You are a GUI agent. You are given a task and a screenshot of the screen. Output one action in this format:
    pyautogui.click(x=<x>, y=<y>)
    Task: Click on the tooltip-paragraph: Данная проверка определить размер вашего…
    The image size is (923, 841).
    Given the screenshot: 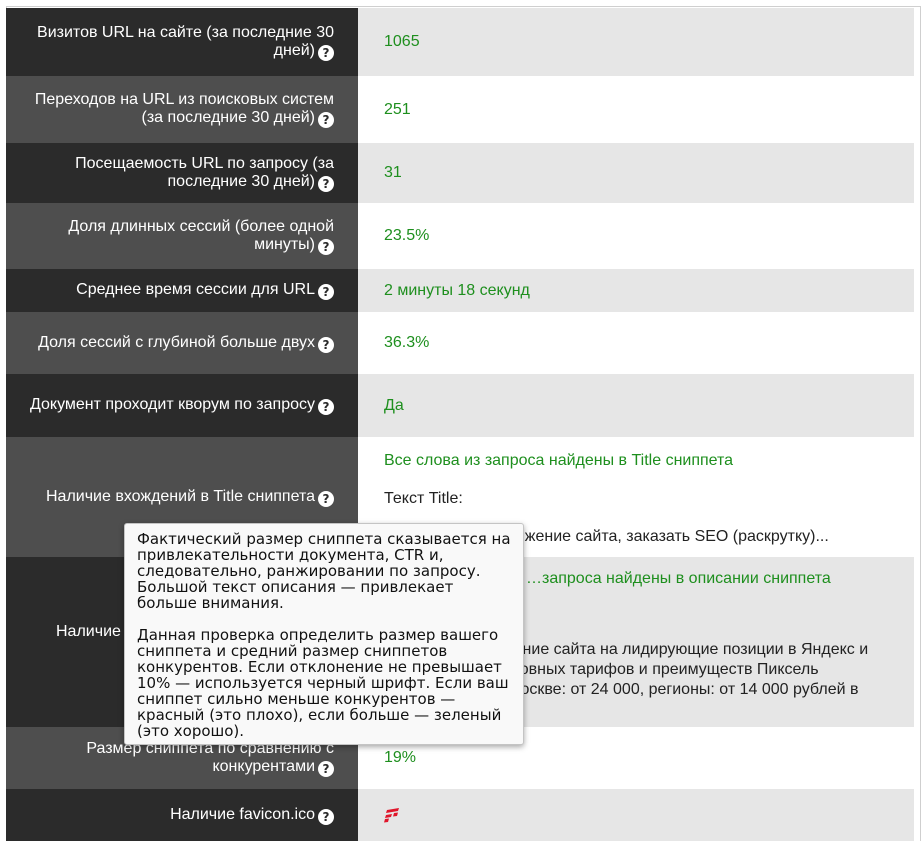 What is the action you would take?
    pyautogui.click(x=323, y=683)
    